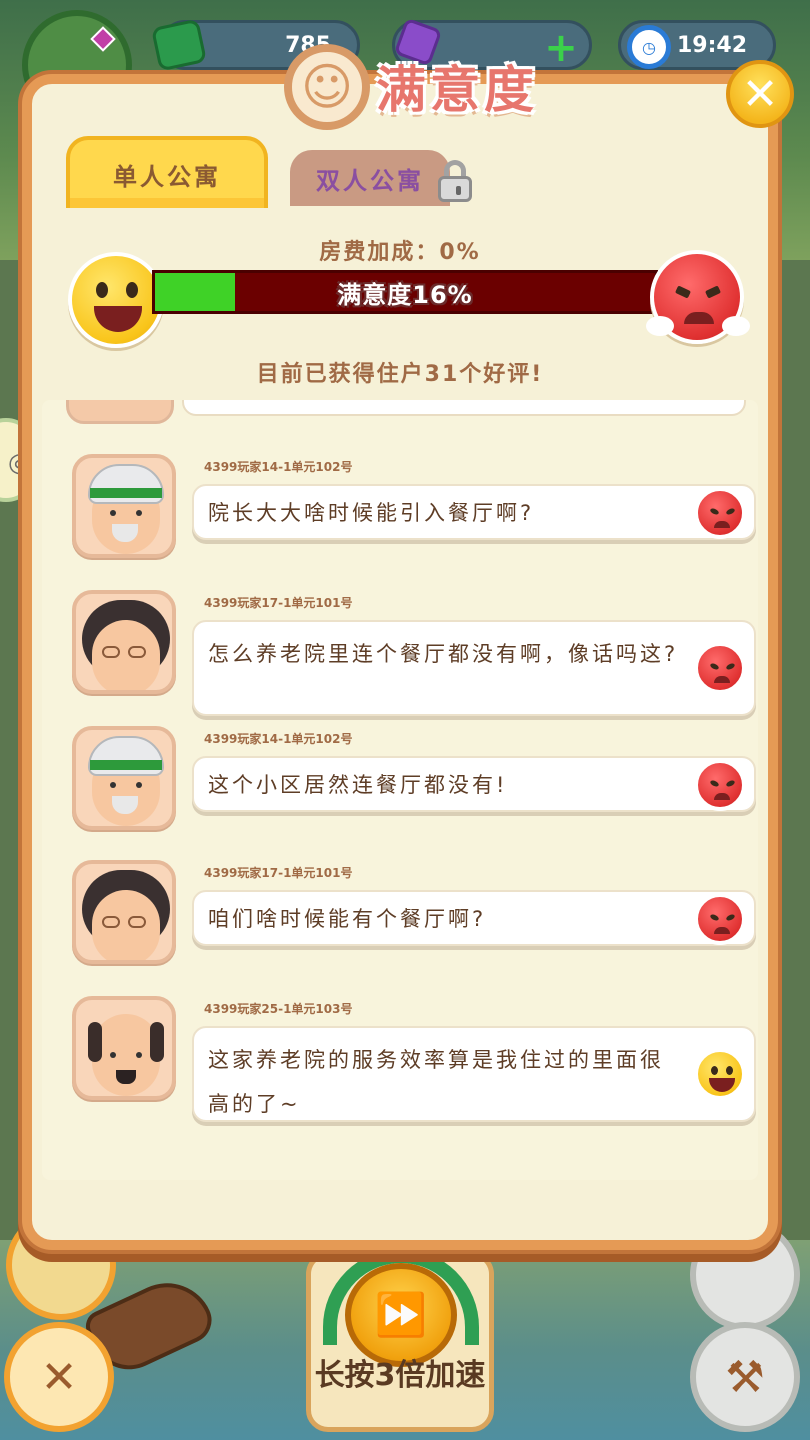 This screenshot has height=1440, width=810. Describe the element at coordinates (455, 181) in the screenshot. I see `lock-icon` at that location.